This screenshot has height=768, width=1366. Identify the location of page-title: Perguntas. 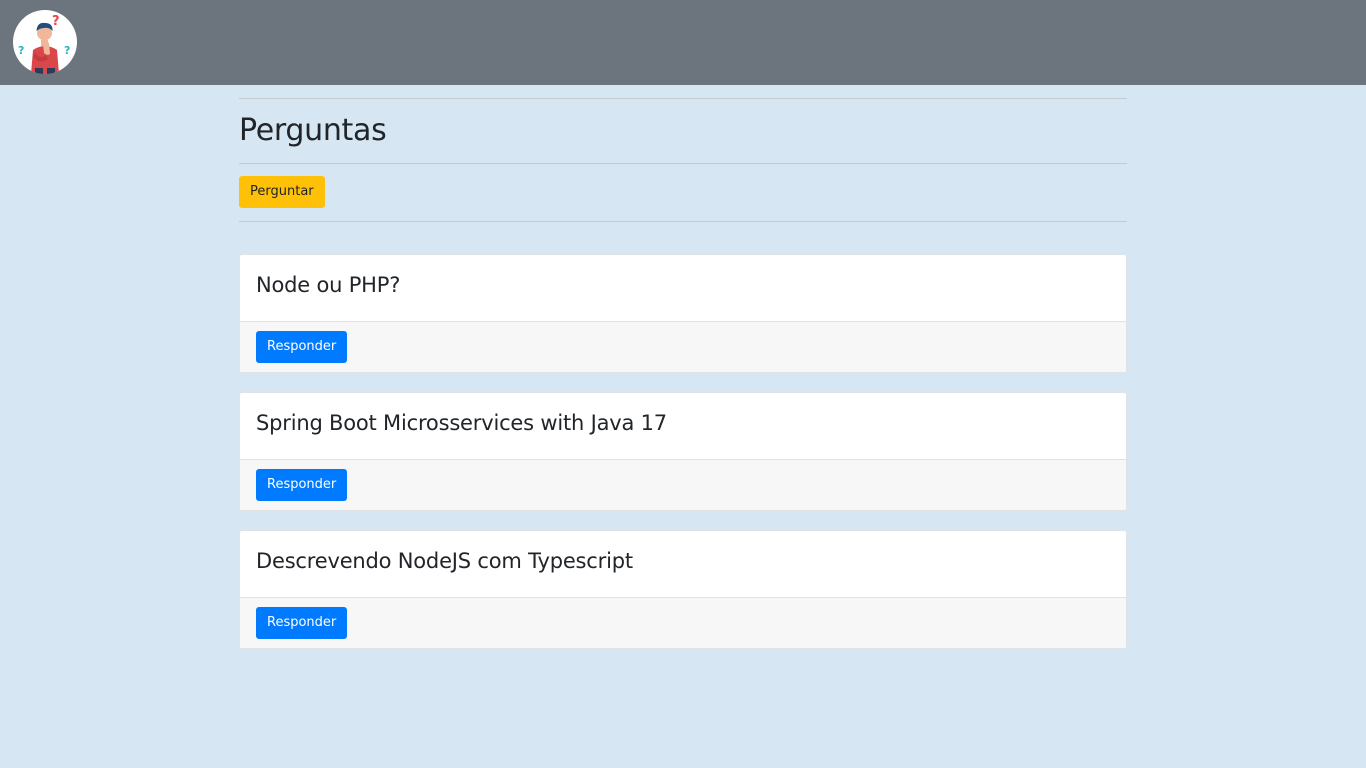
(313, 130).